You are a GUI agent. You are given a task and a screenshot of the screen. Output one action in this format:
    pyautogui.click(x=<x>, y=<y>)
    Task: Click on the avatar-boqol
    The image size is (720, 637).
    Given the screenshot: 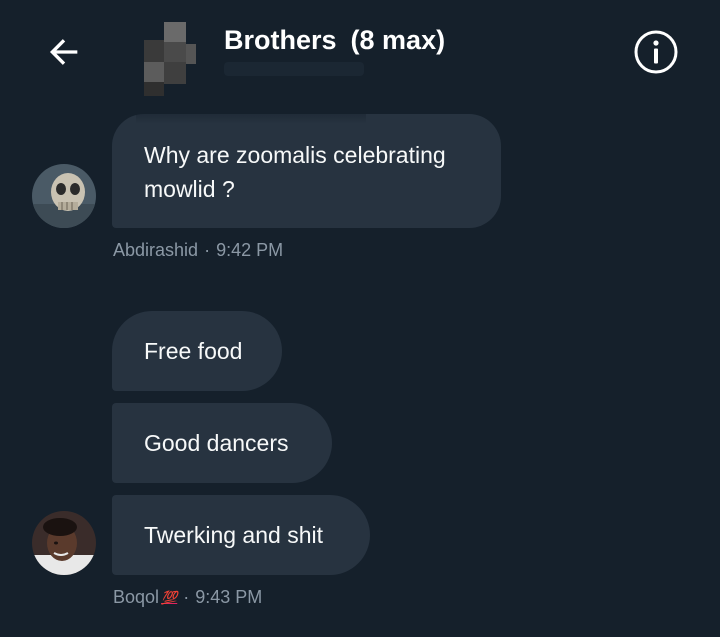 What is the action you would take?
    pyautogui.click(x=64, y=543)
    